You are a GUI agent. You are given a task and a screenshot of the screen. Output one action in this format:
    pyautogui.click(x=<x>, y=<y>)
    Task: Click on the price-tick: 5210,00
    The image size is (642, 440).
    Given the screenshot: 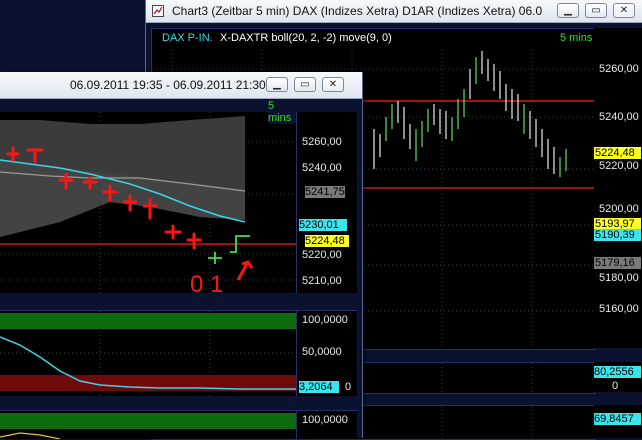 What is the action you would take?
    pyautogui.click(x=322, y=281)
    